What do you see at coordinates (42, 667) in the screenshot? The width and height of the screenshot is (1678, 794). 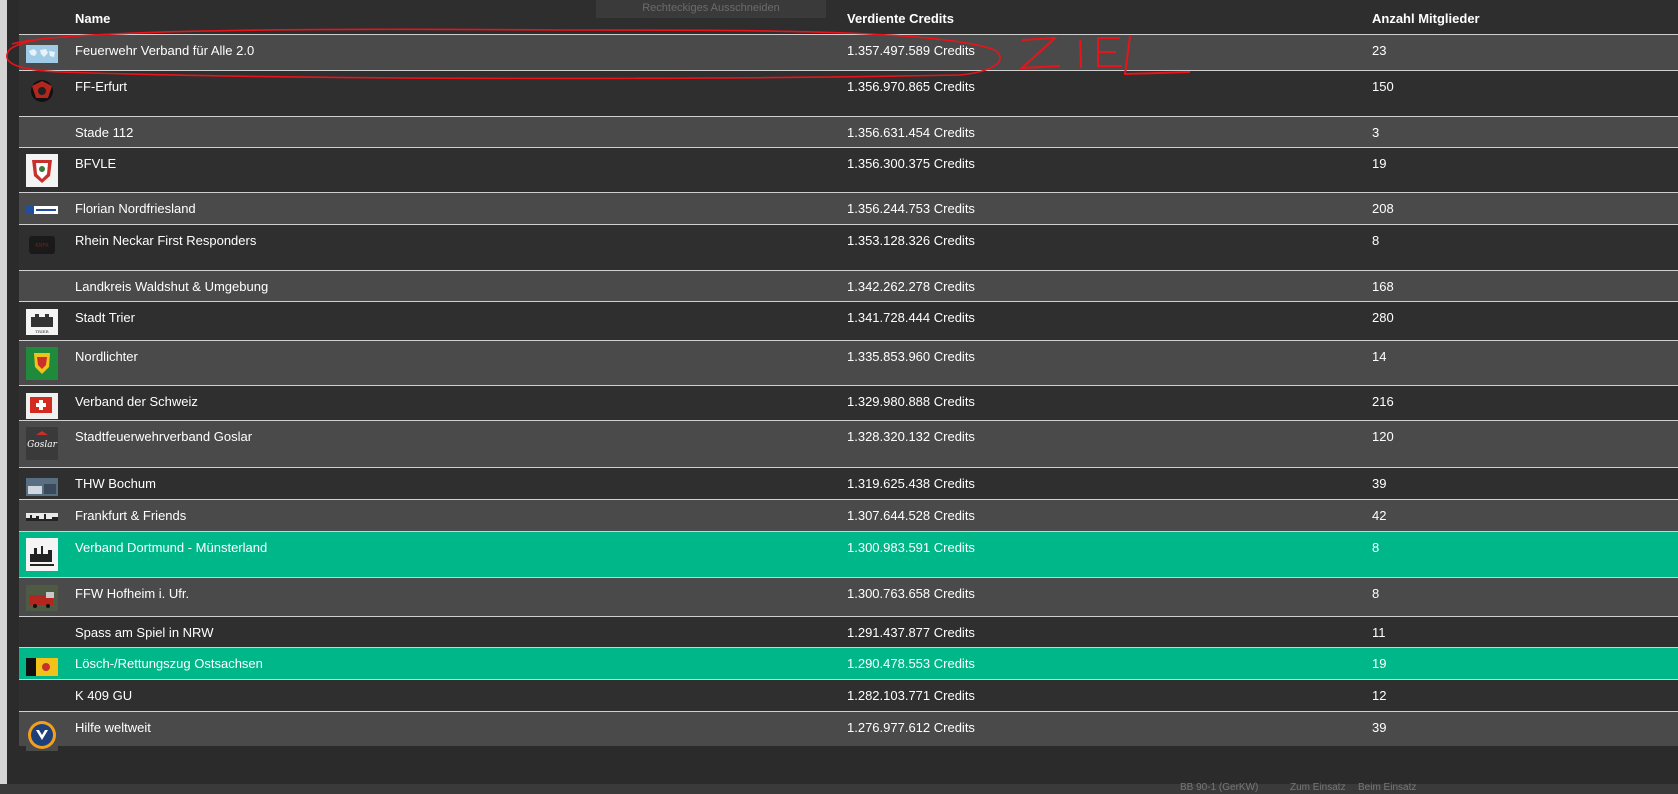 I see `yellow-banner-logo` at bounding box center [42, 667].